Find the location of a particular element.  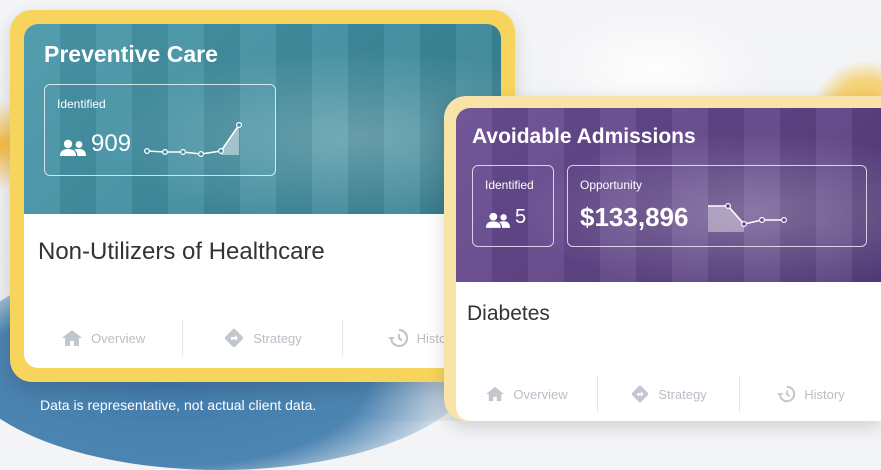

identified-metric-box: Identified 909 is located at coordinates (160, 130).